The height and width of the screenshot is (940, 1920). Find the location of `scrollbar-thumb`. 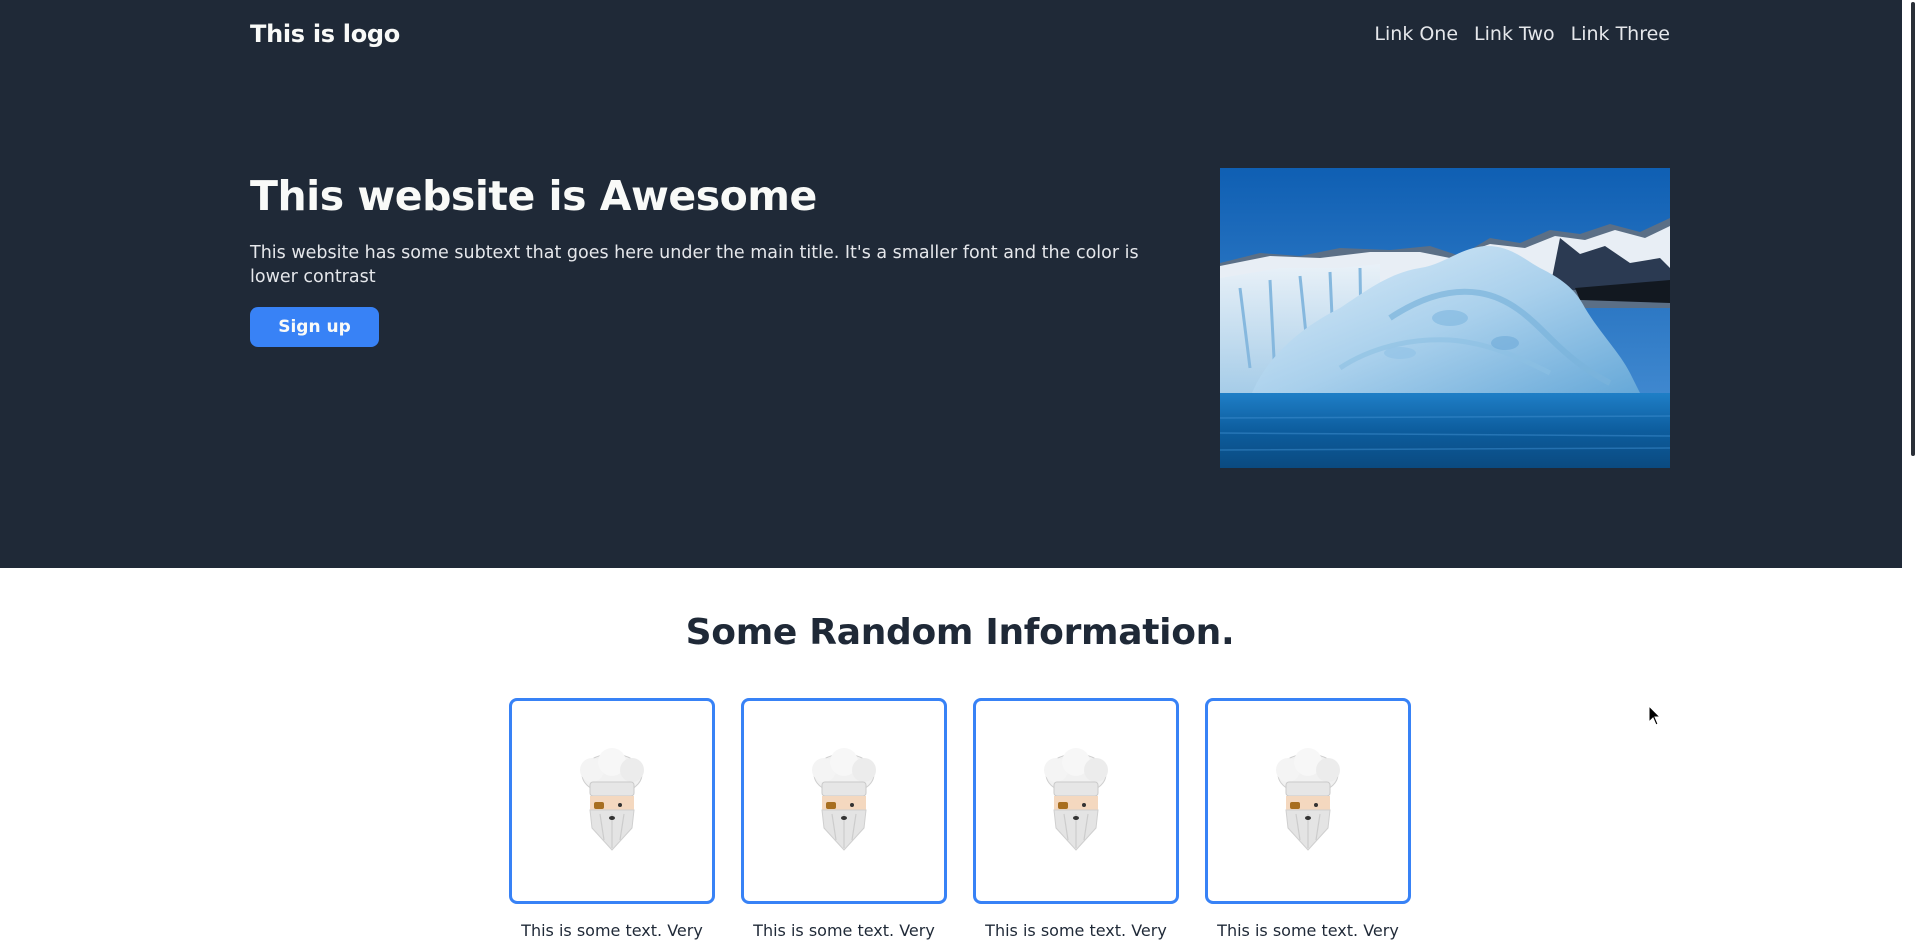

scrollbar-thumb is located at coordinates (1913, 229).